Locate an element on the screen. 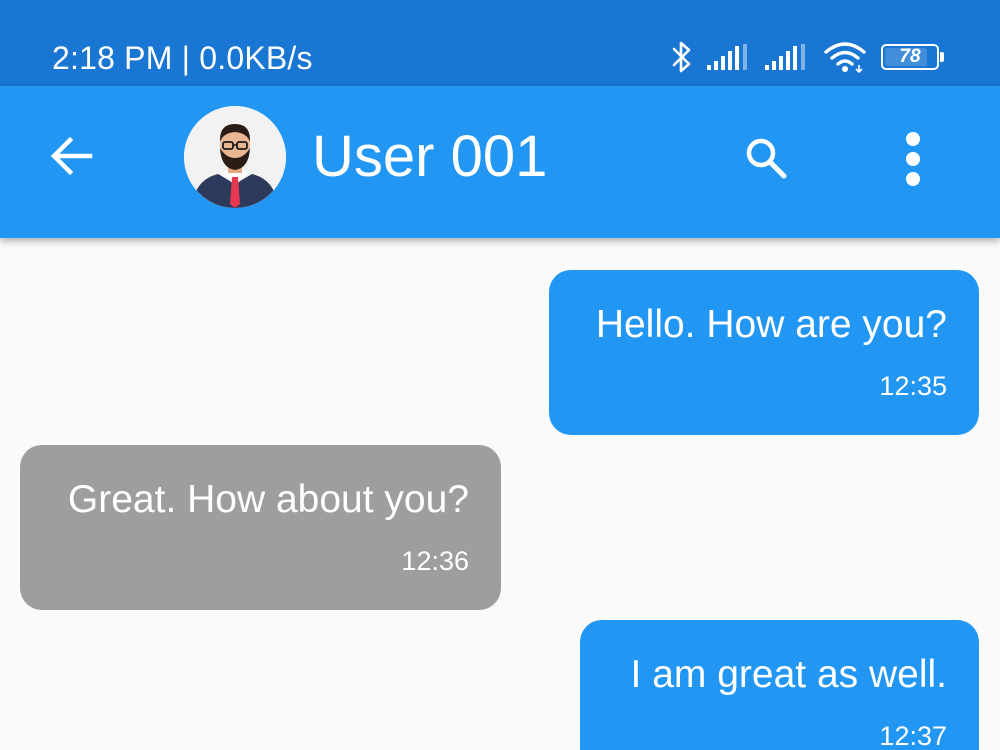 Image resolution: width=1000 pixels, height=750 pixels. message-bubble-received: Great. How about you? 12:36 is located at coordinates (260, 527).